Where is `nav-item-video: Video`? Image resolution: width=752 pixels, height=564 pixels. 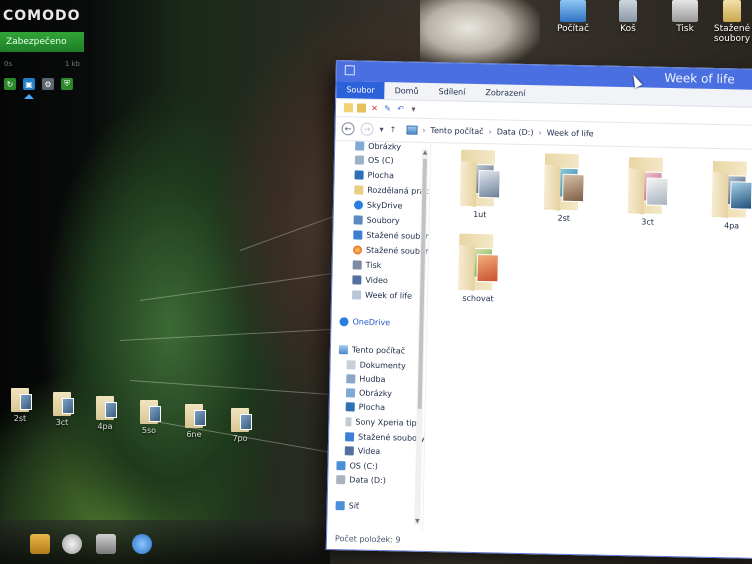 nav-item-video: Video is located at coordinates (370, 280).